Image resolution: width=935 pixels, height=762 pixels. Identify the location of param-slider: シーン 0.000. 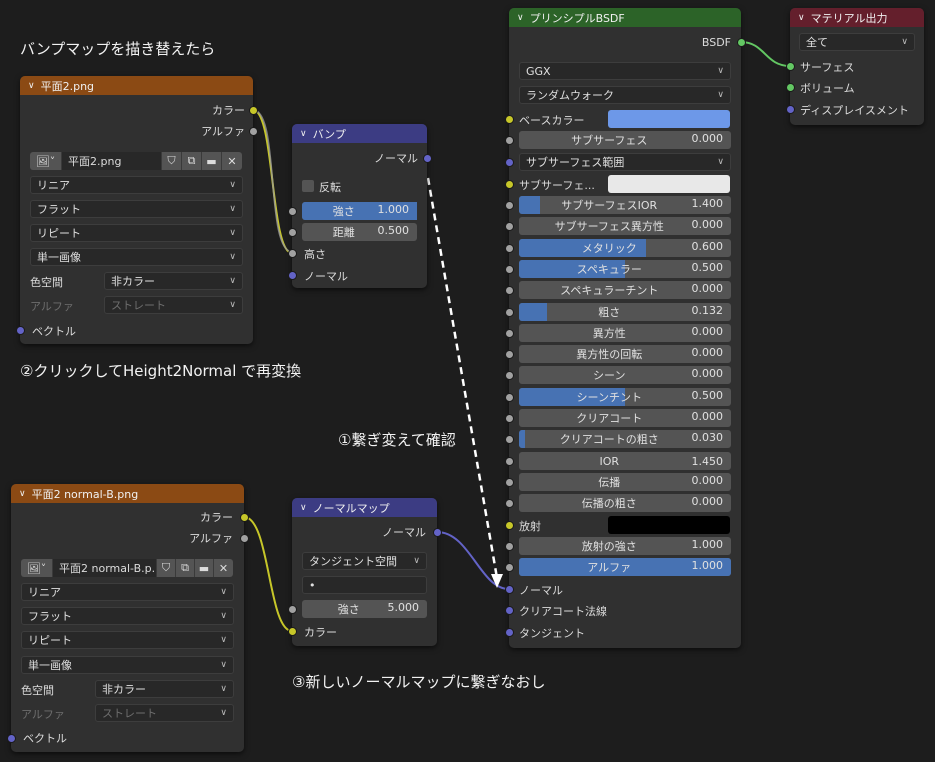
(625, 375).